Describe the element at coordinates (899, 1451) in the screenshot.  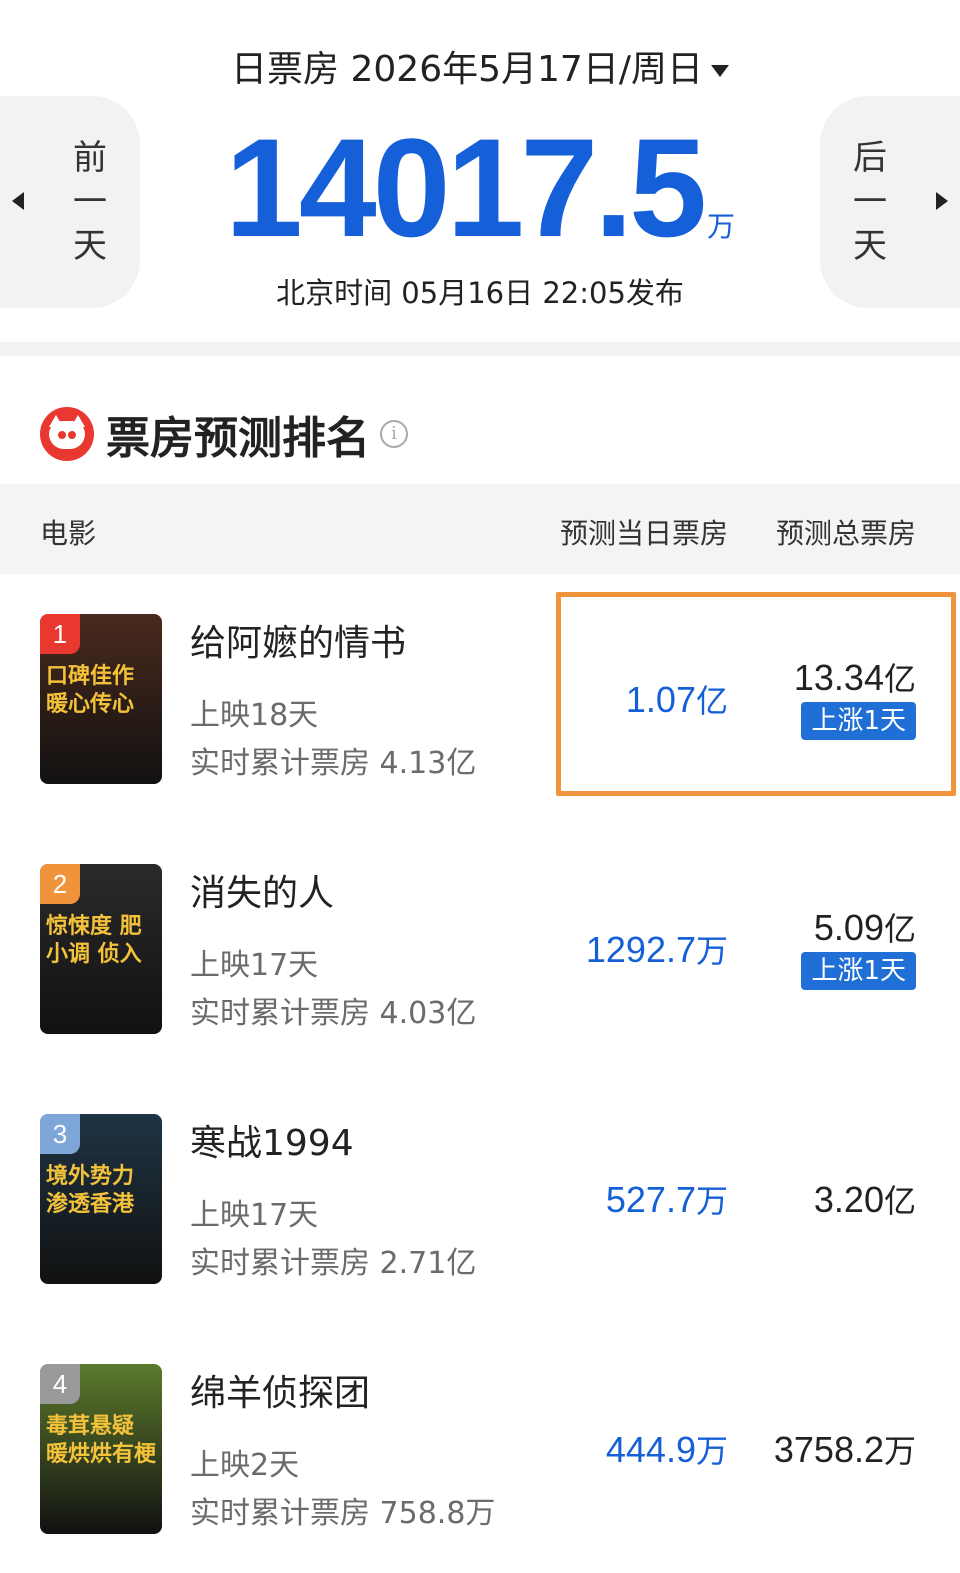
I see `total-forecast-unit: 万` at that location.